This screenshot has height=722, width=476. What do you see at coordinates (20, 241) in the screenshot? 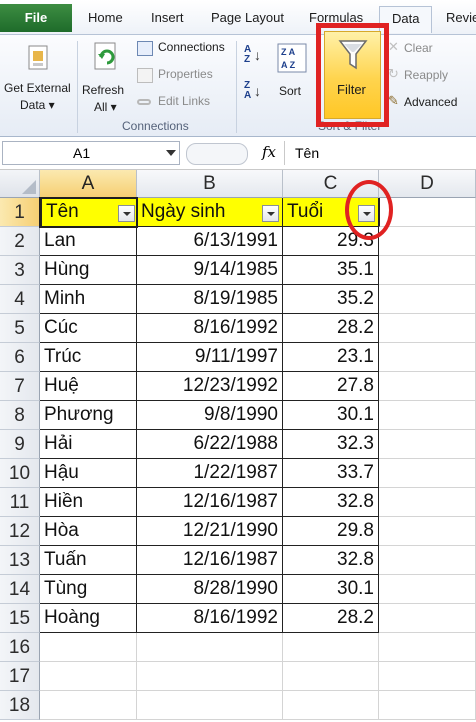
I see `row-header: 2` at bounding box center [20, 241].